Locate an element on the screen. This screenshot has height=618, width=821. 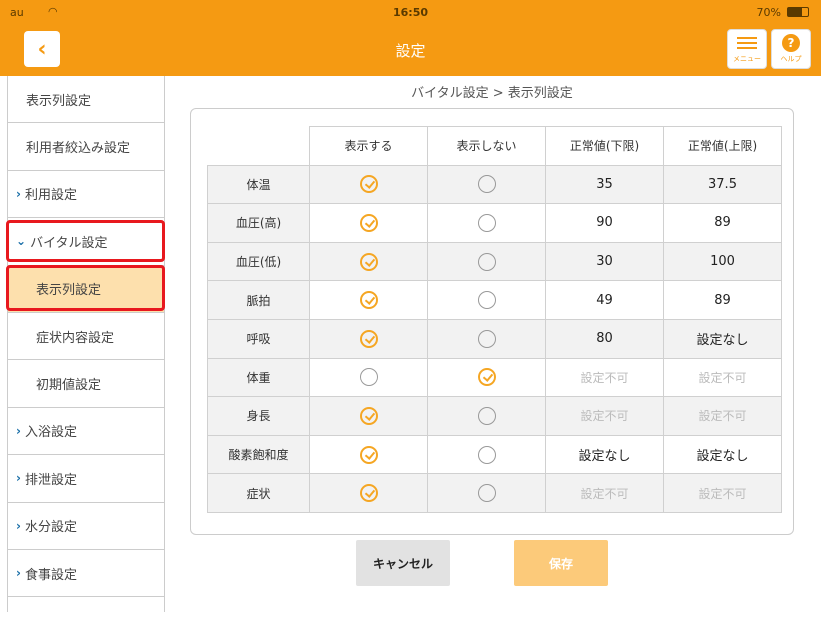
row-label: 体温 is located at coordinates (258, 184).